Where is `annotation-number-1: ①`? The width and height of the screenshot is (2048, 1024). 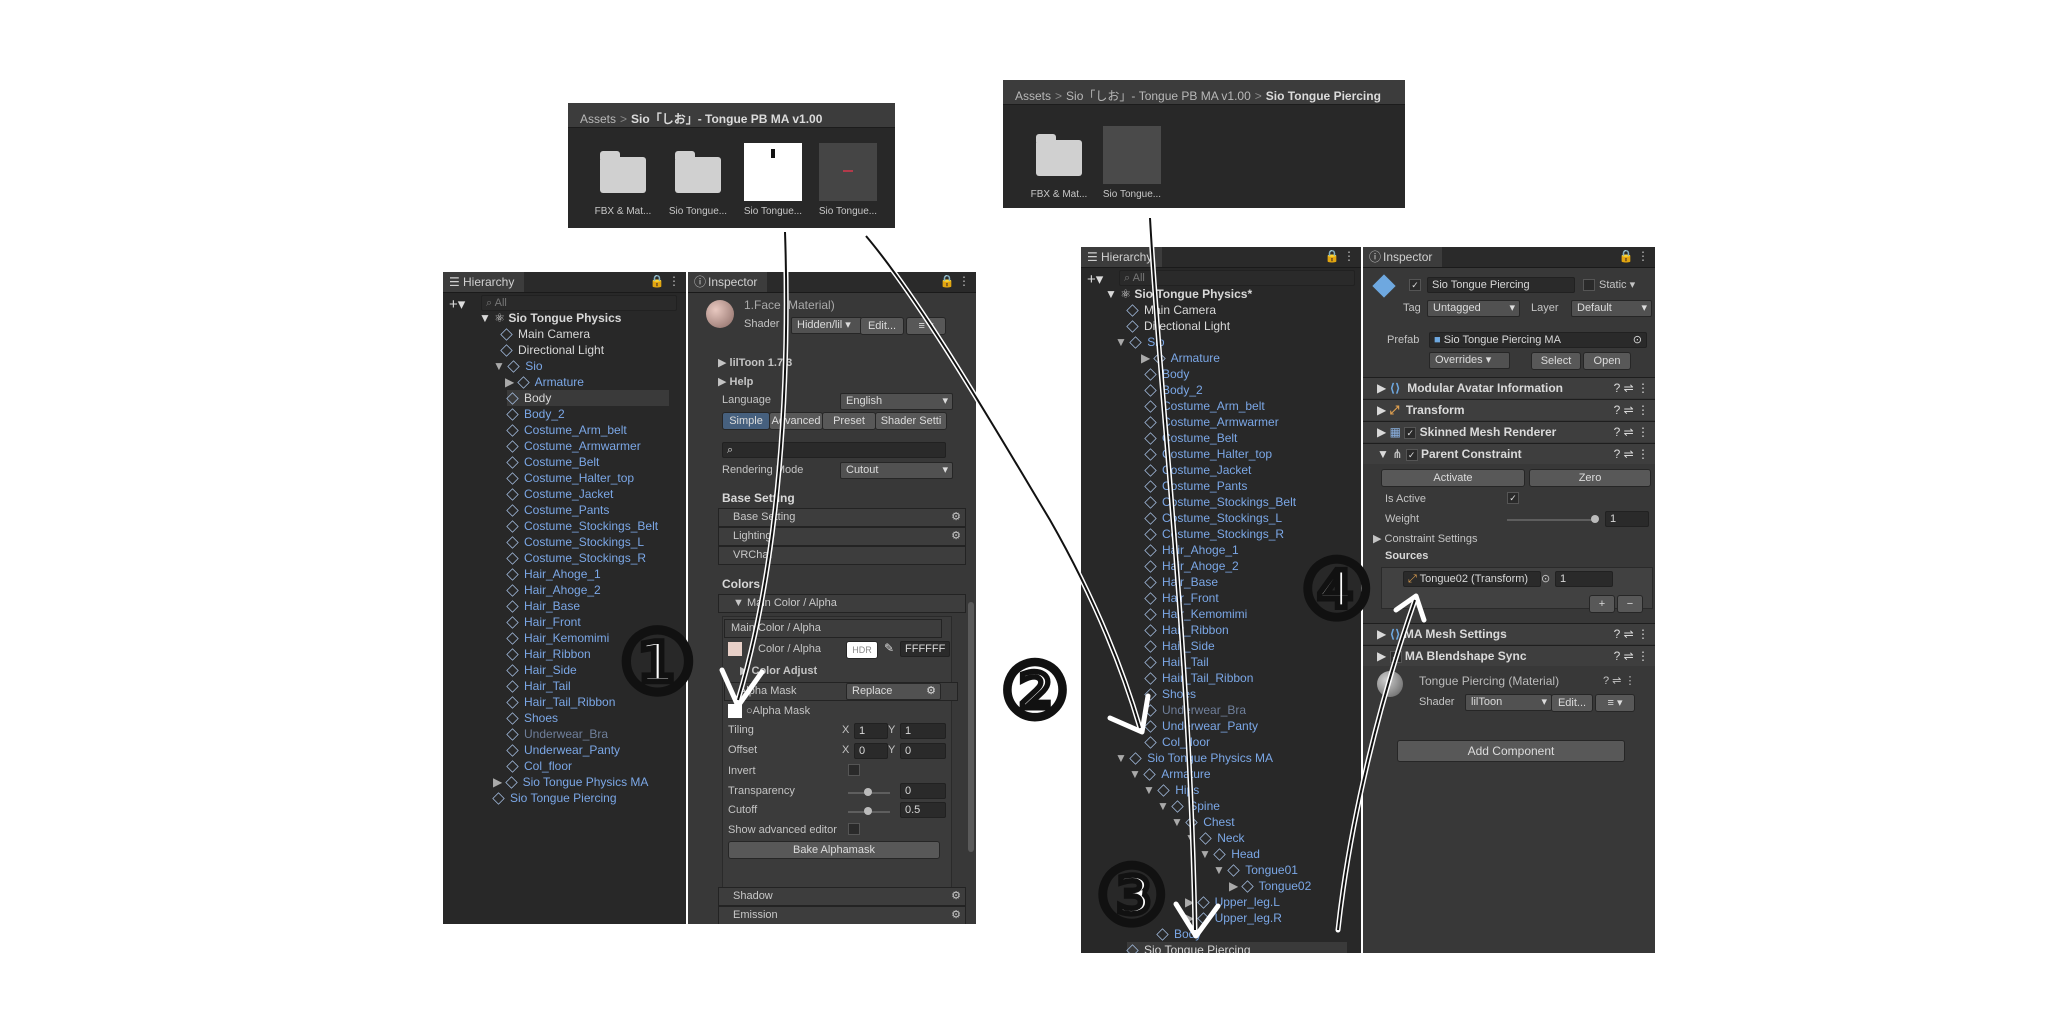
annotation-number-1: ① is located at coordinates (658, 662).